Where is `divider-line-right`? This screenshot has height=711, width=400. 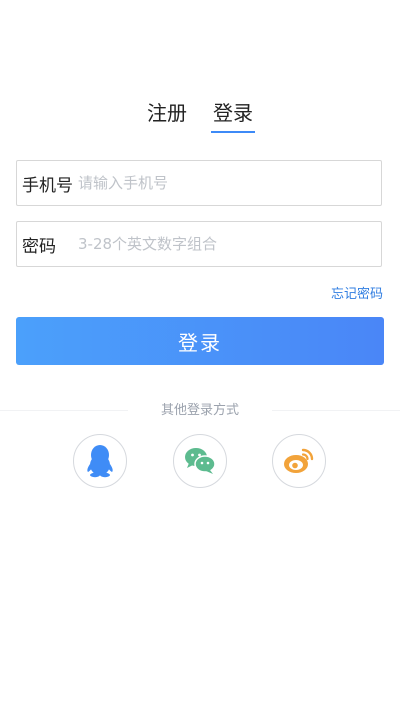 divider-line-right is located at coordinates (336, 410).